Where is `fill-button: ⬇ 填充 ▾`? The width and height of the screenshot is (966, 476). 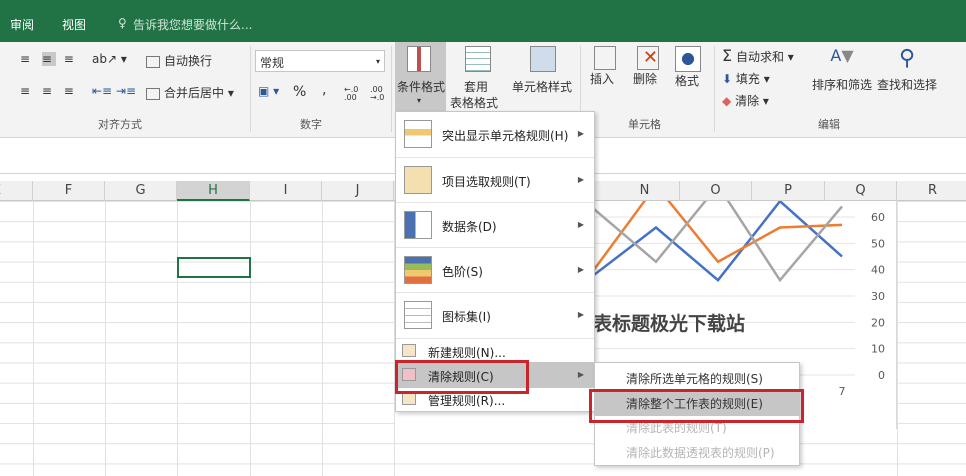 fill-button: ⬇ 填充 ▾ is located at coordinates (746, 78).